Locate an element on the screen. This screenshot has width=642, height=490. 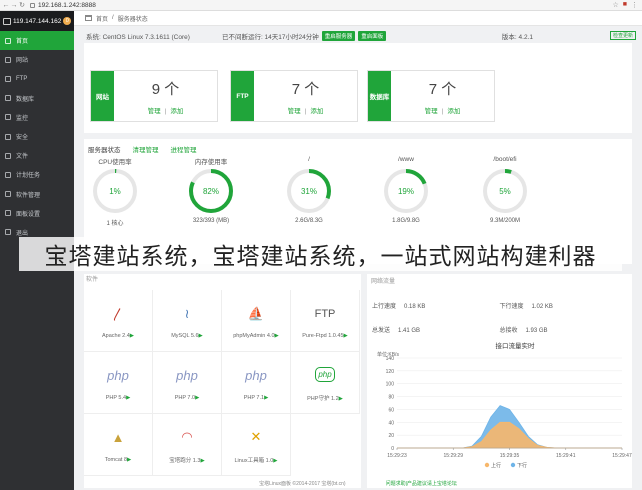
software-item: php PHP 7.1▶ is located at coordinates (256, 383).